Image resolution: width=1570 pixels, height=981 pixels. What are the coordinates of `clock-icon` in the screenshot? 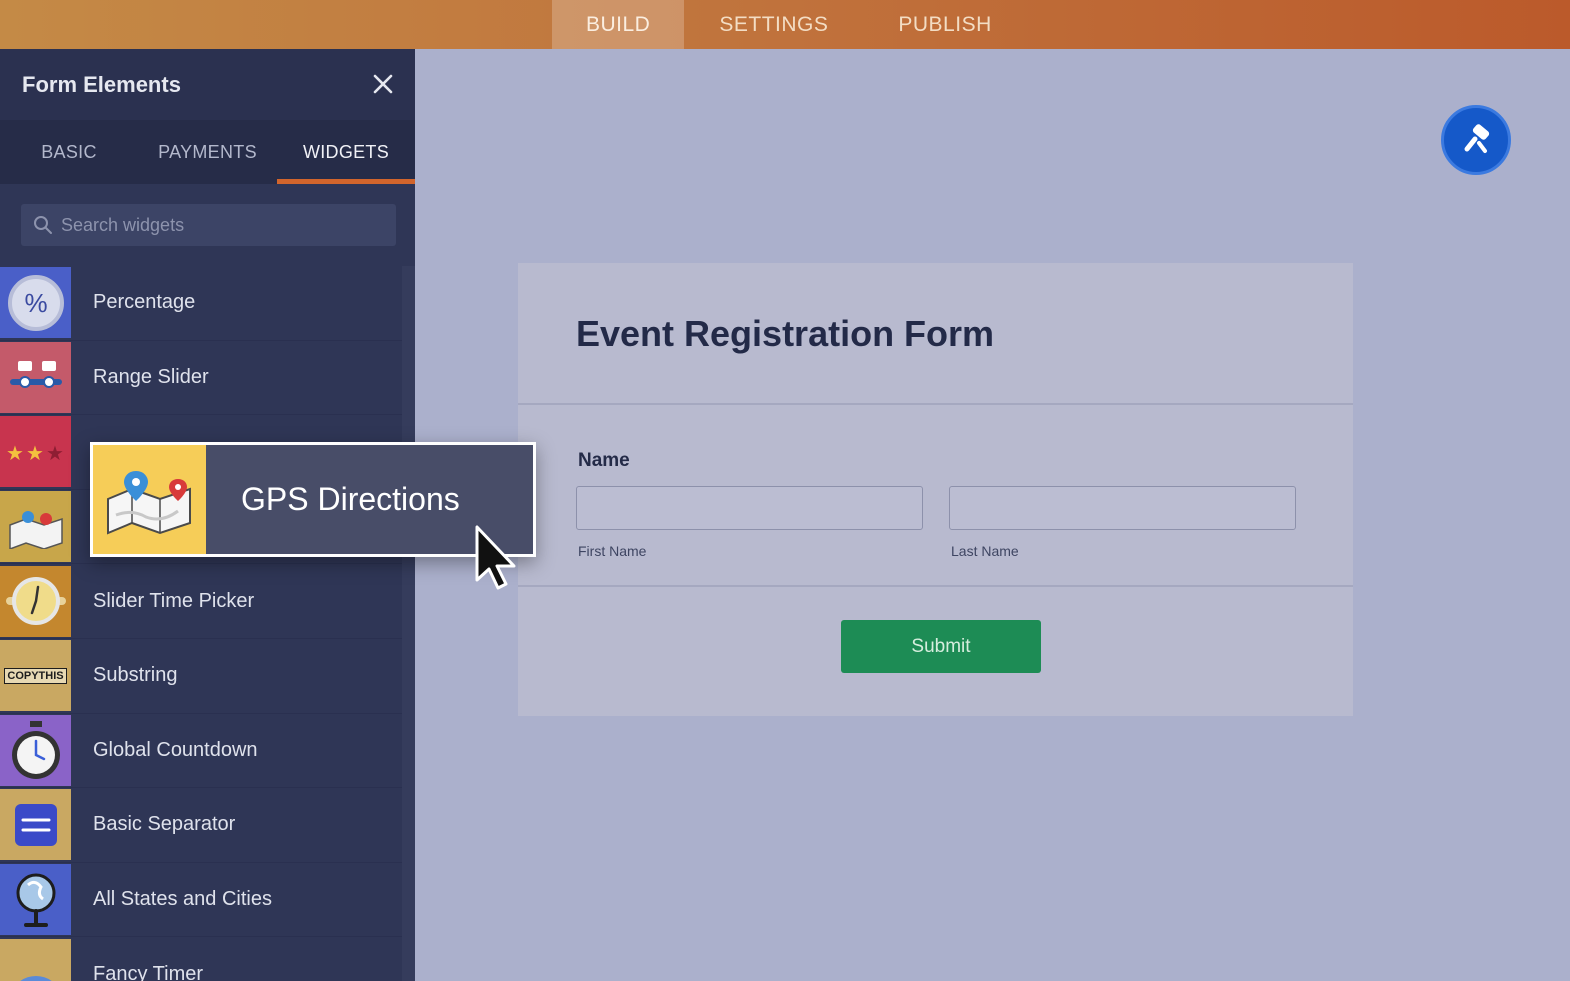 It's located at (35, 601).